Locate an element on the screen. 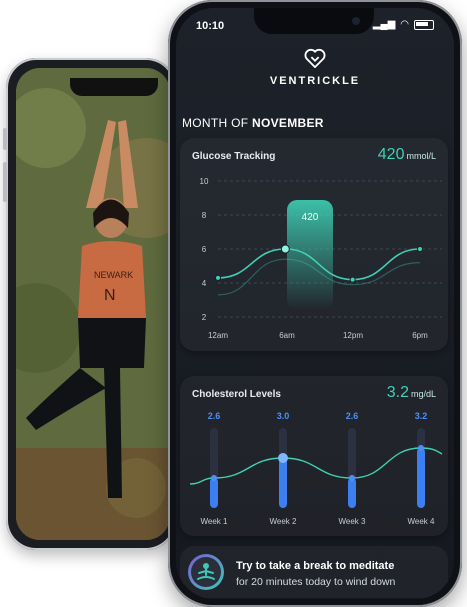  y-tick: 6 is located at coordinates (204, 249).